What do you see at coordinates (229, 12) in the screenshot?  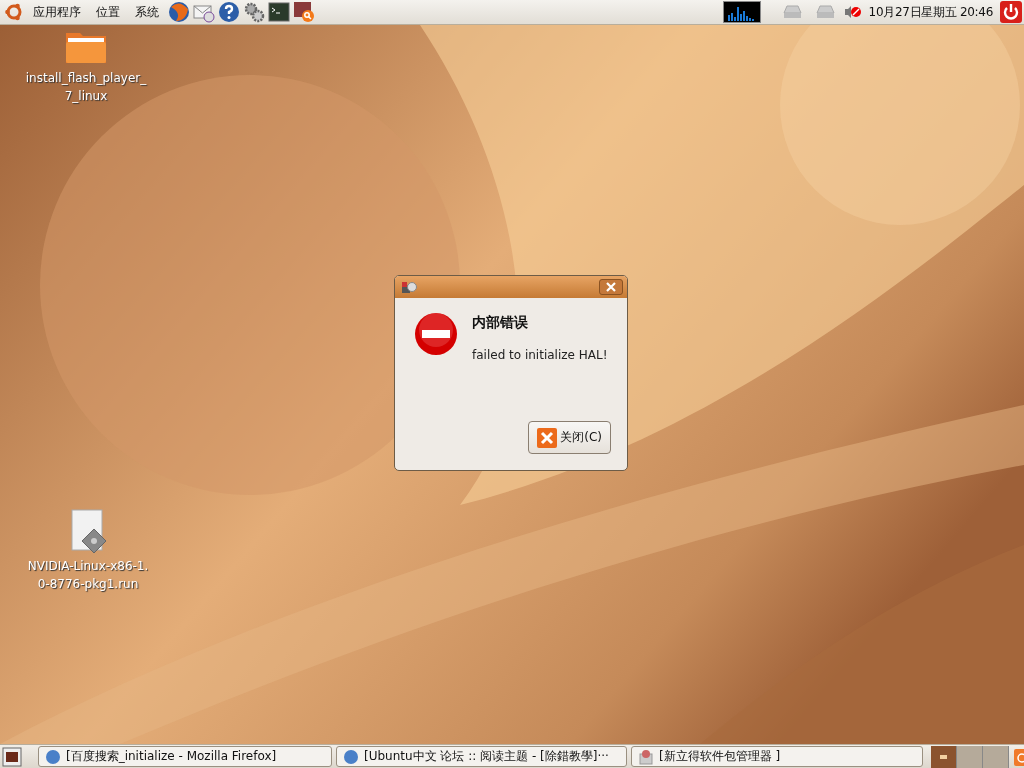 I see `help-icon` at bounding box center [229, 12].